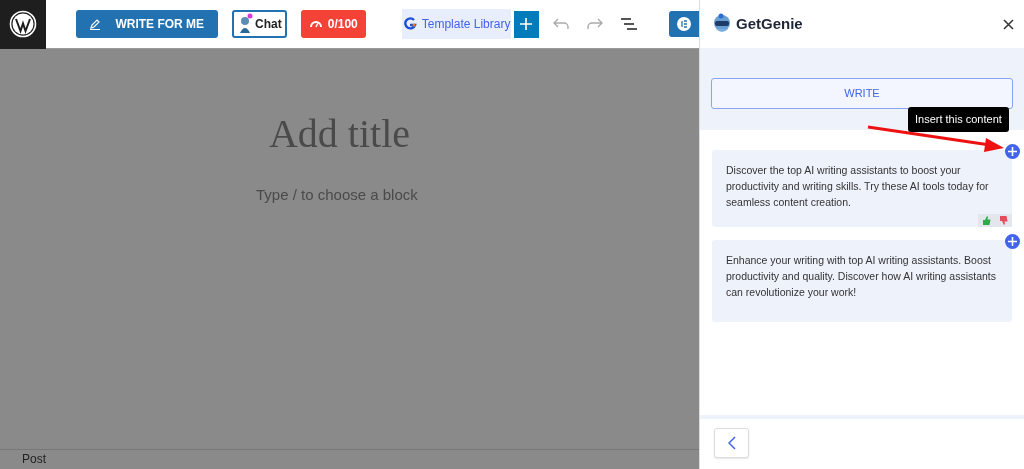 The image size is (1024, 469). Describe the element at coordinates (245, 24) in the screenshot. I see `genie-icon` at that location.